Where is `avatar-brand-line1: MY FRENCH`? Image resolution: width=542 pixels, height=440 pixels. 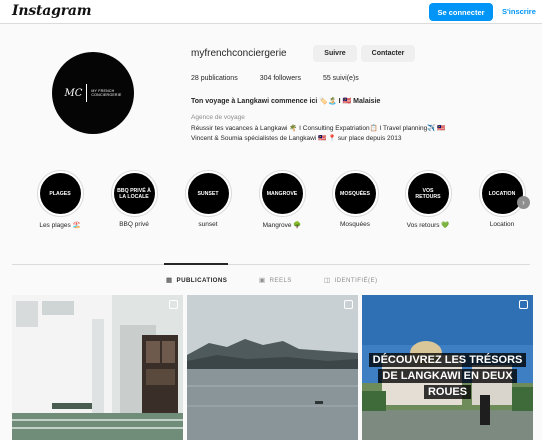
avatar-brand-line1: MY FRENCH is located at coordinates (103, 90).